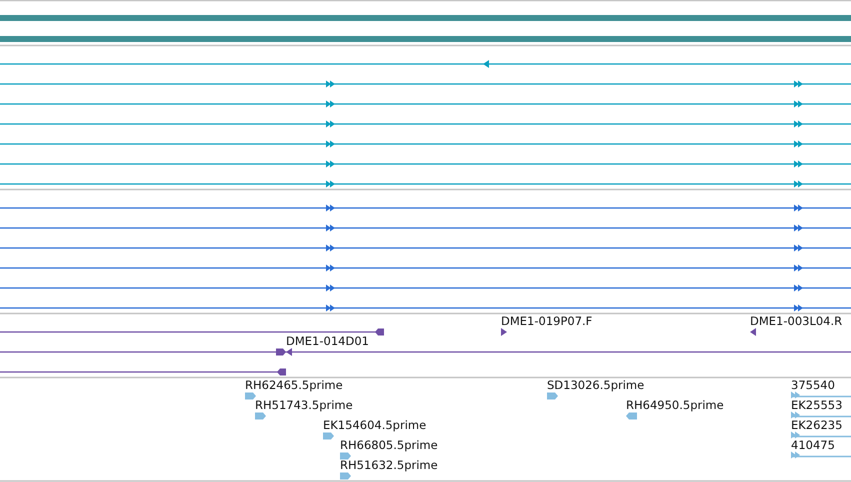 Image resolution: width=851 pixels, height=482 pixels. What do you see at coordinates (595, 385) in the screenshot?
I see `feature-label: SD13026.5prime` at bounding box center [595, 385].